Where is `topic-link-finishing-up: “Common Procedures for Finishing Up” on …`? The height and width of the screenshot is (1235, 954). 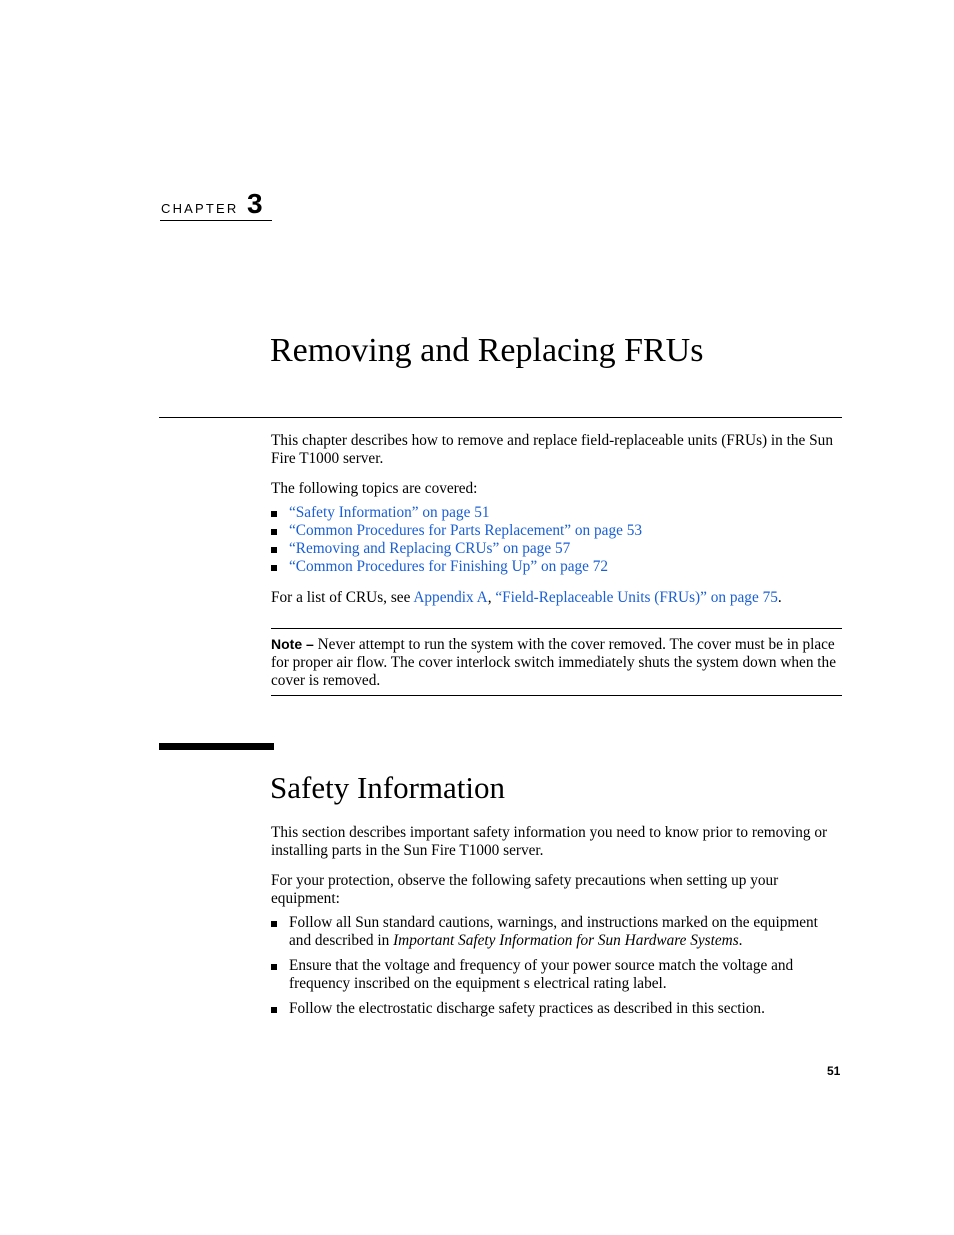
topic-link-finishing-up: “Common Procedures for Finishing Up” on … is located at coordinates (448, 566).